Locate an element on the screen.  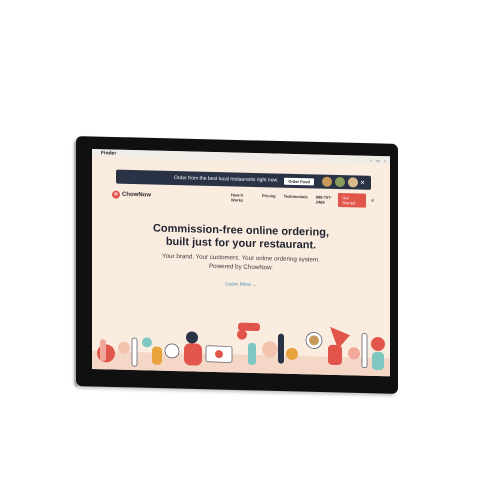
menubar-status-icons: ◔ ▭ ⌕ is located at coordinates (378, 159).